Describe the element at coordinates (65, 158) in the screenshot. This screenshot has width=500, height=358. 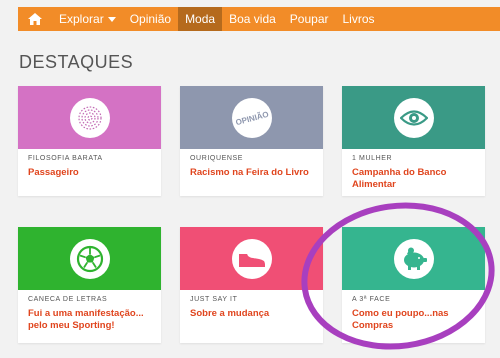
I see `card-category: FILOSOFIA BARATA` at that location.